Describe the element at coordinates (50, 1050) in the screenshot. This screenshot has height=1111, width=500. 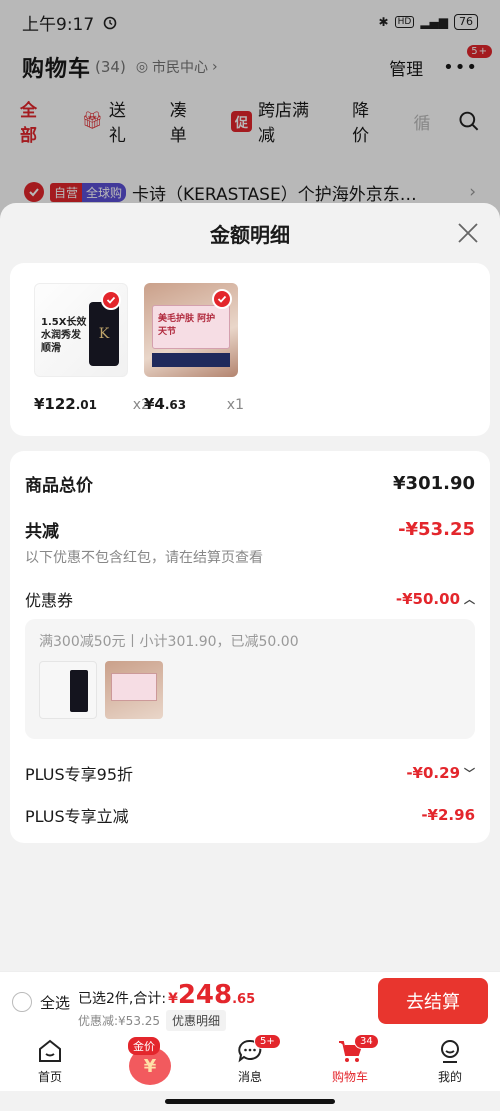
I see `home-icon` at that location.